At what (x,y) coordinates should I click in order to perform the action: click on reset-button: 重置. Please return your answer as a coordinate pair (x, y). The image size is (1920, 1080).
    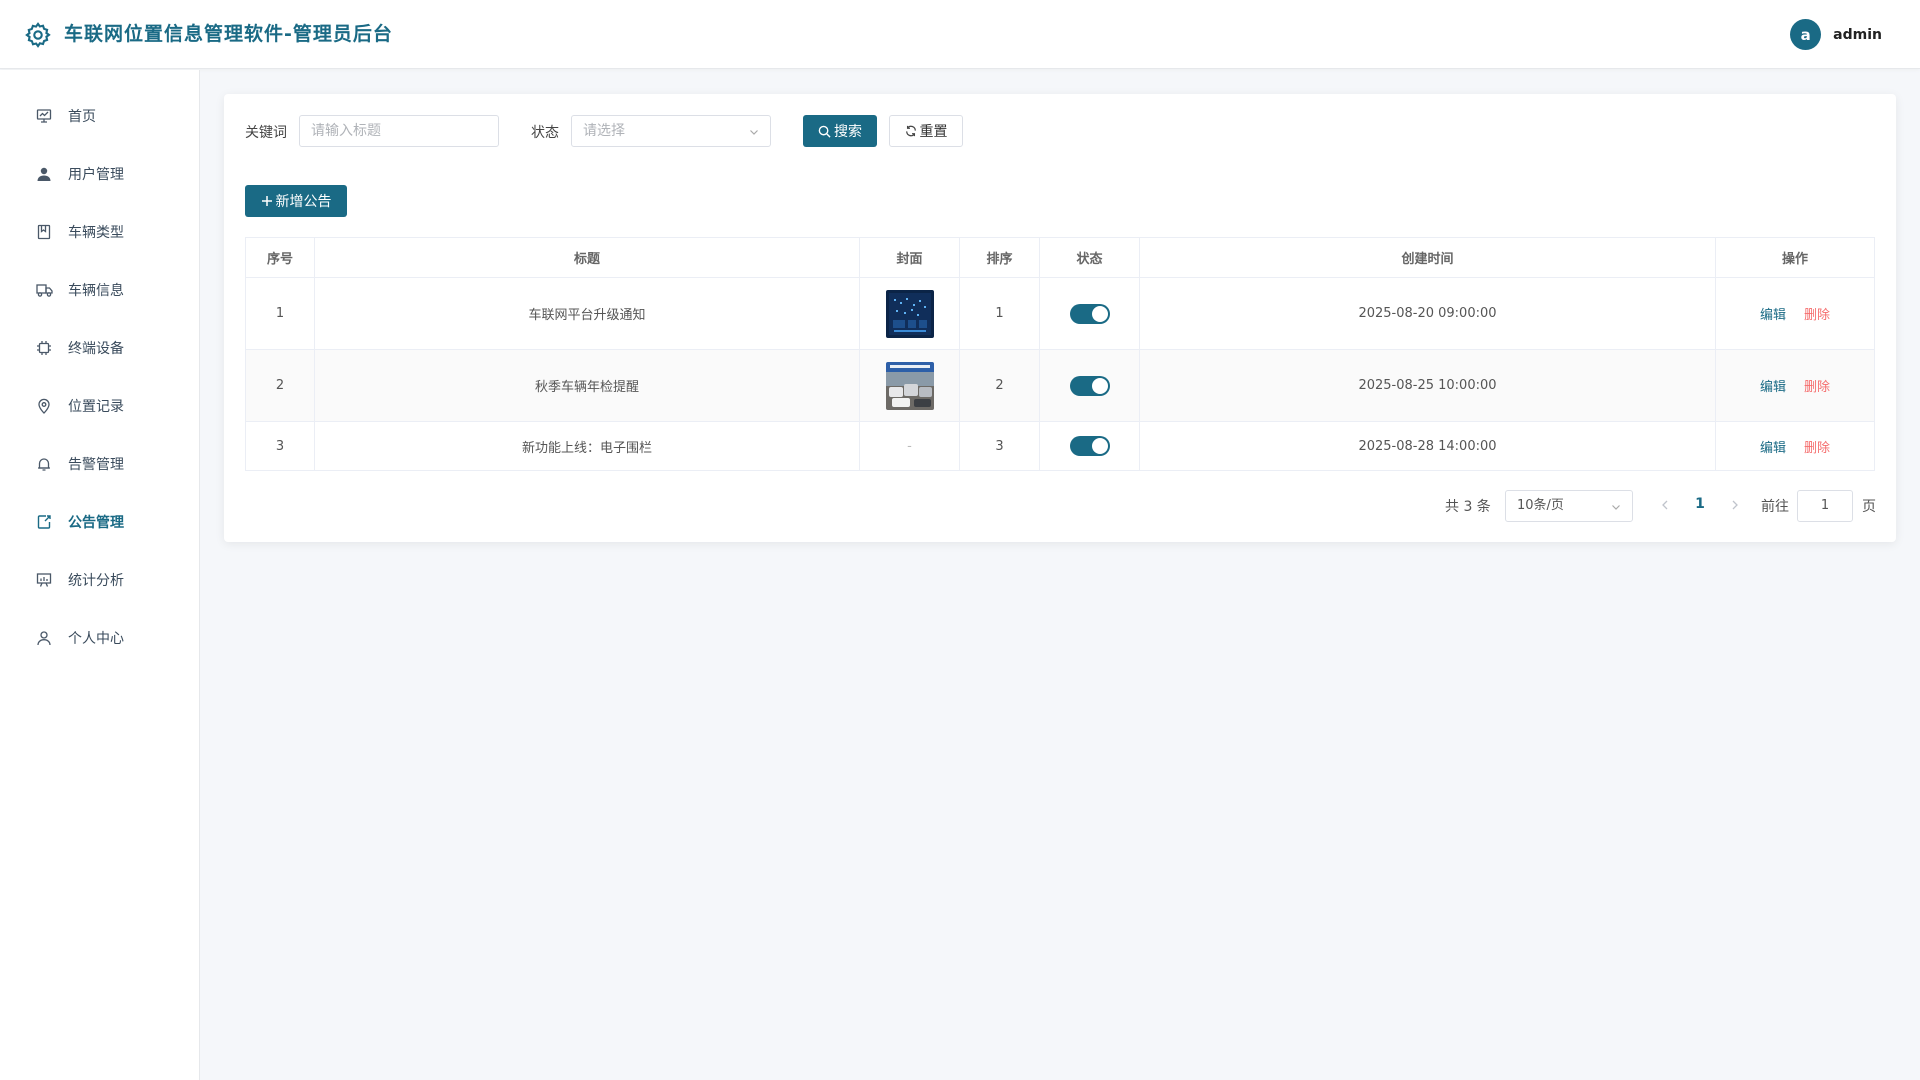
    Looking at the image, I should click on (926, 131).